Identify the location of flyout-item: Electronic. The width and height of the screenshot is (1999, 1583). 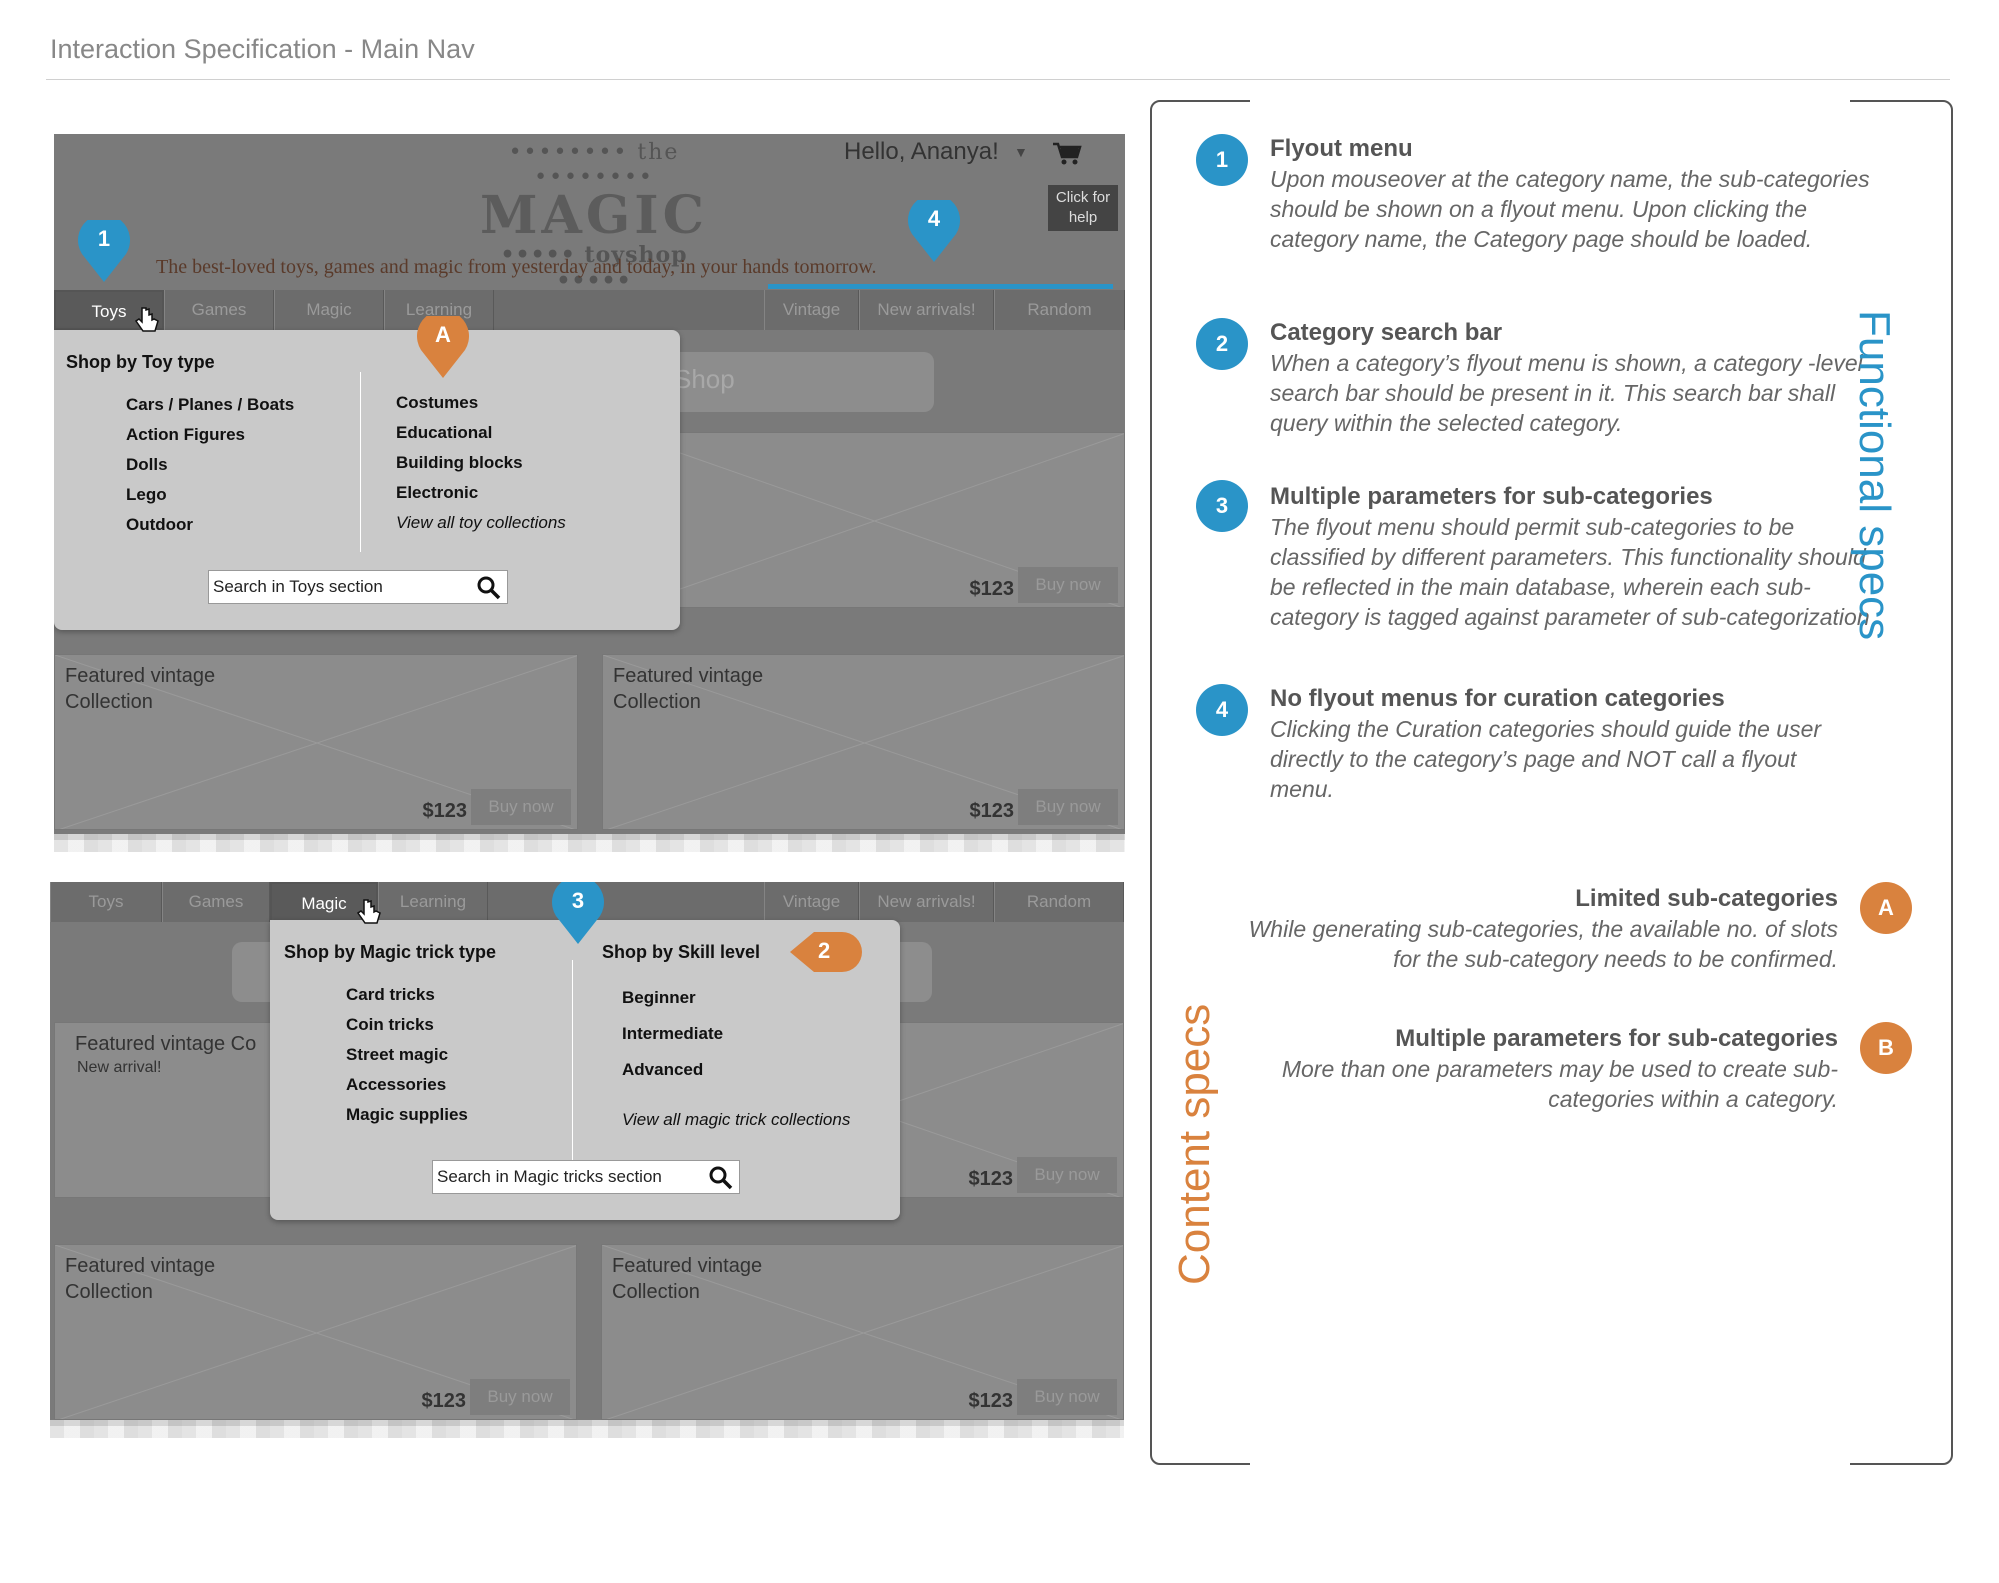
(481, 493).